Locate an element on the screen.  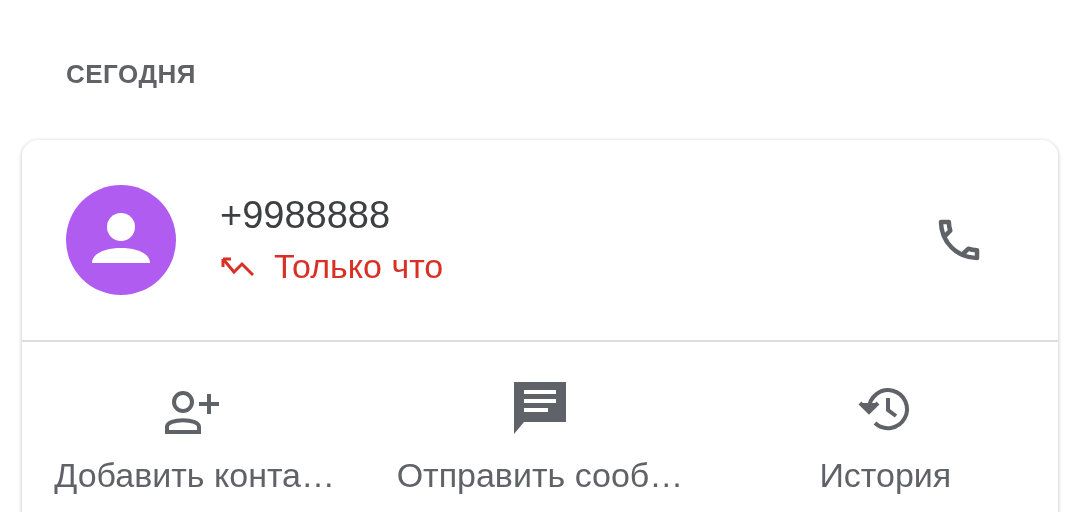
phone-number: +9988888 is located at coordinates (306, 215).